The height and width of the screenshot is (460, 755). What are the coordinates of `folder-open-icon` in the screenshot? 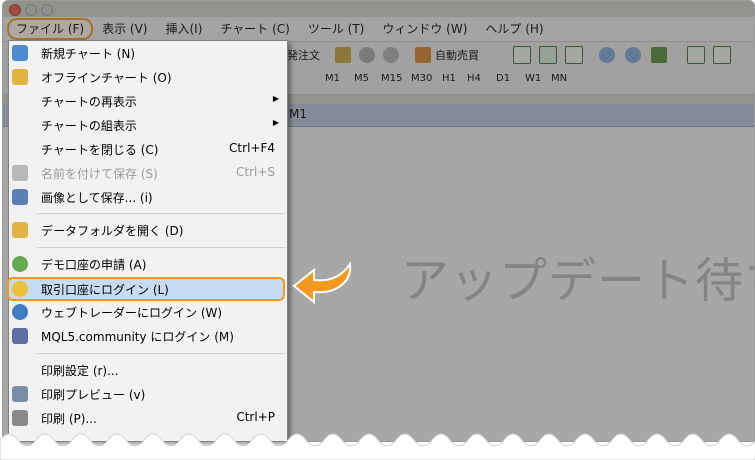 It's located at (20, 77).